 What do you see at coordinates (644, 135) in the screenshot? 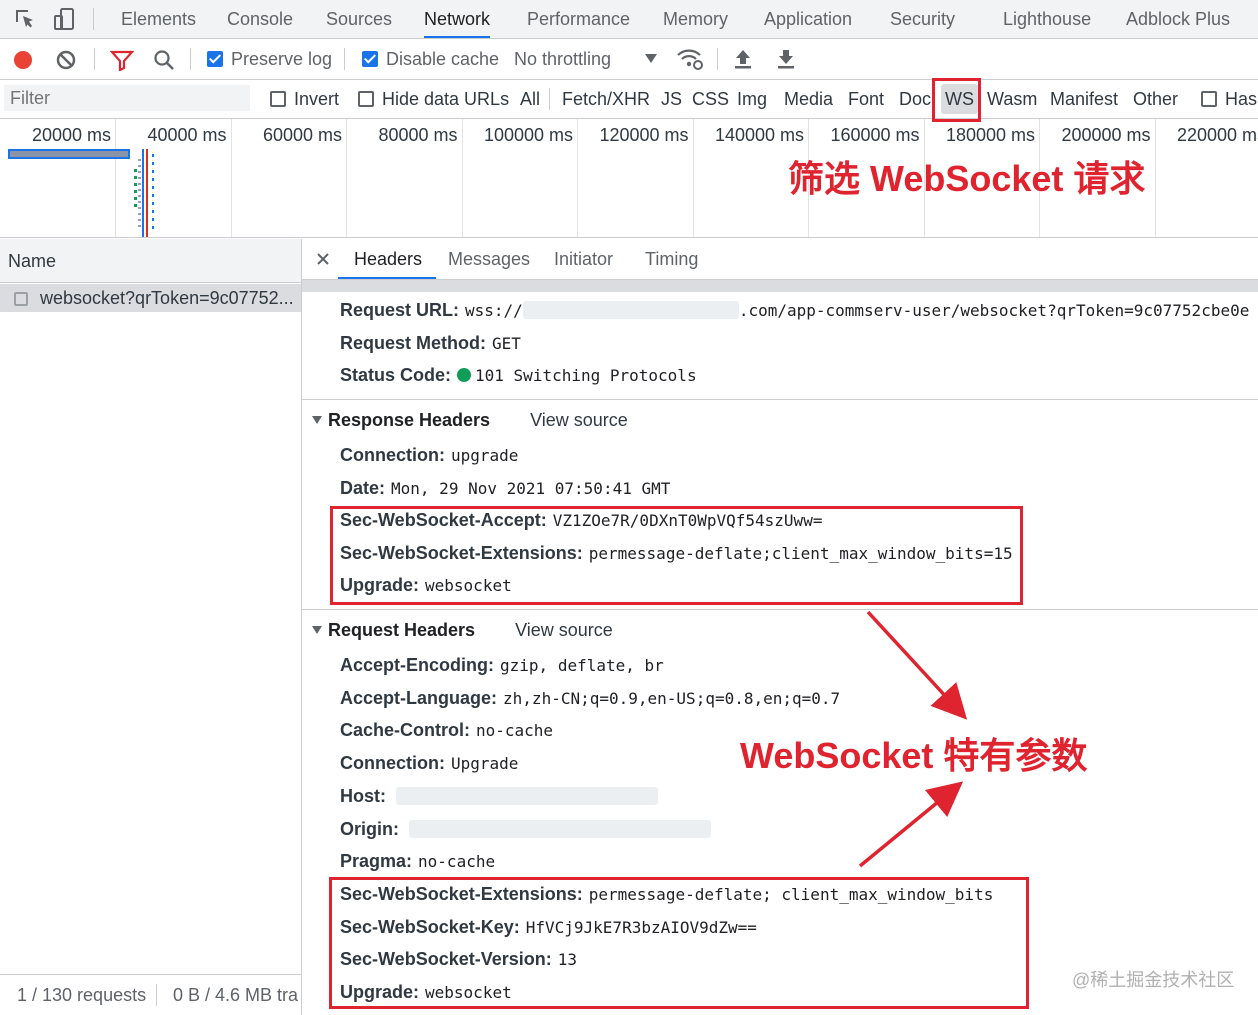
I see `overview-tick-label: 120000 ms` at bounding box center [644, 135].